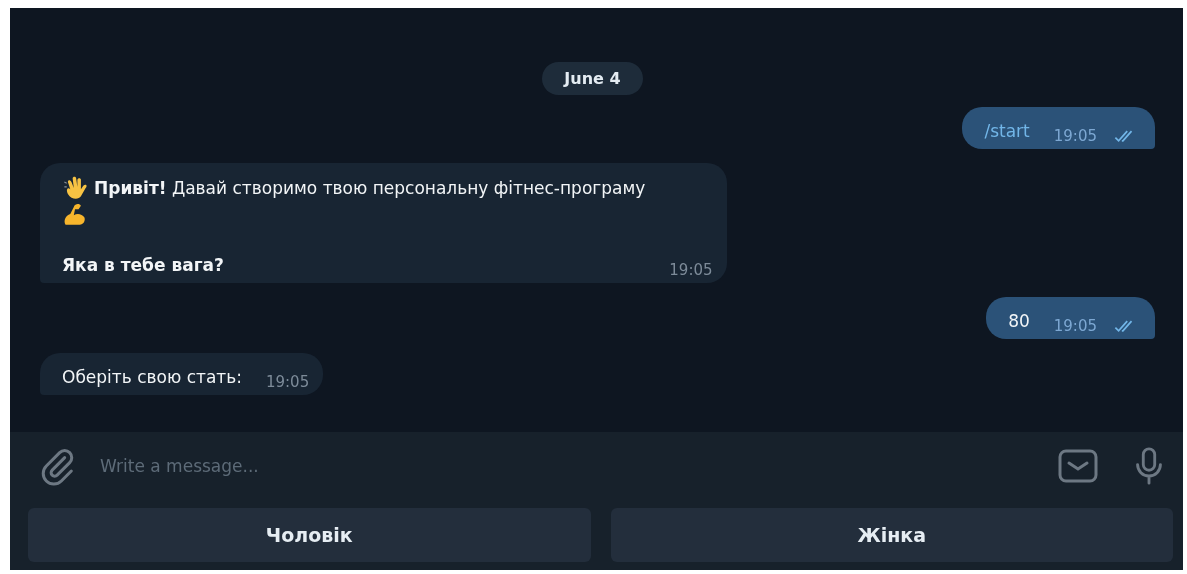  Describe the element at coordinates (143, 265) in the screenshot. I see `message-text: Яка в тебе вага?` at that location.